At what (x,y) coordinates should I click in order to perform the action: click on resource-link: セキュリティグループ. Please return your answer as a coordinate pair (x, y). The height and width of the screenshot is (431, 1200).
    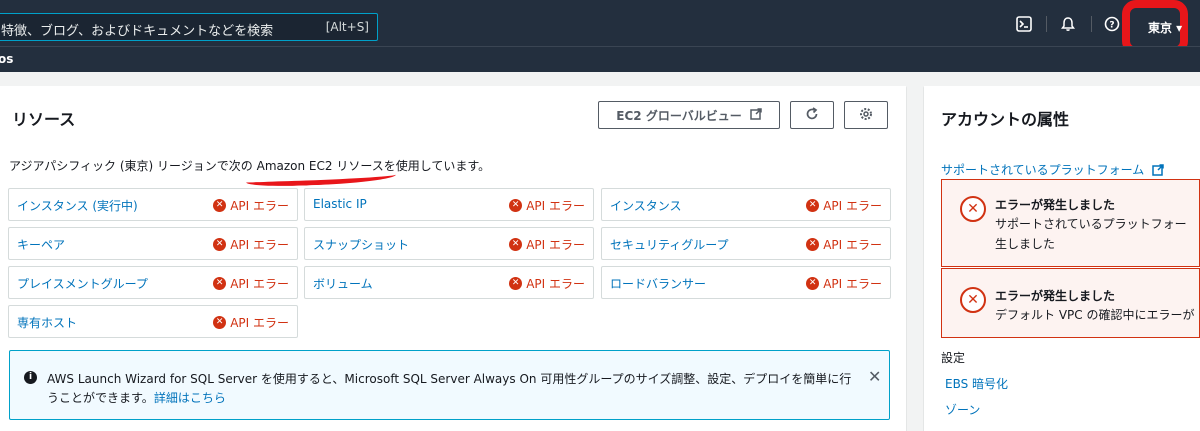
    Looking at the image, I should click on (669, 244).